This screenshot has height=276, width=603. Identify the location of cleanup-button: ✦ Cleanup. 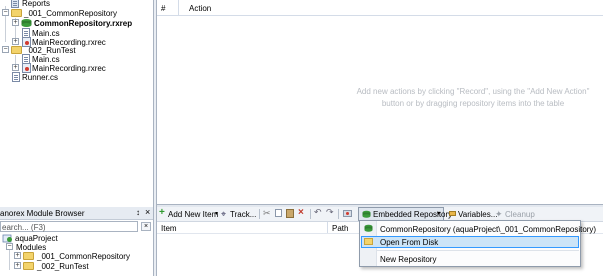
(516, 214).